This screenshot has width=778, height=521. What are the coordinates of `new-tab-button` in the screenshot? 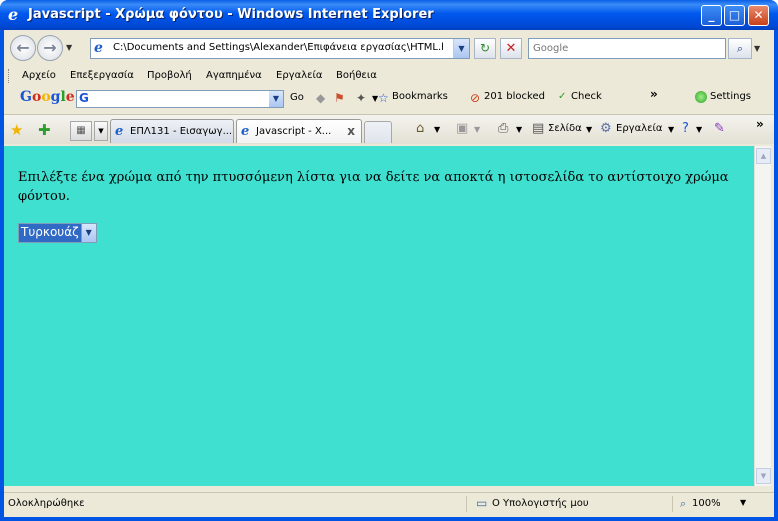 It's located at (378, 132).